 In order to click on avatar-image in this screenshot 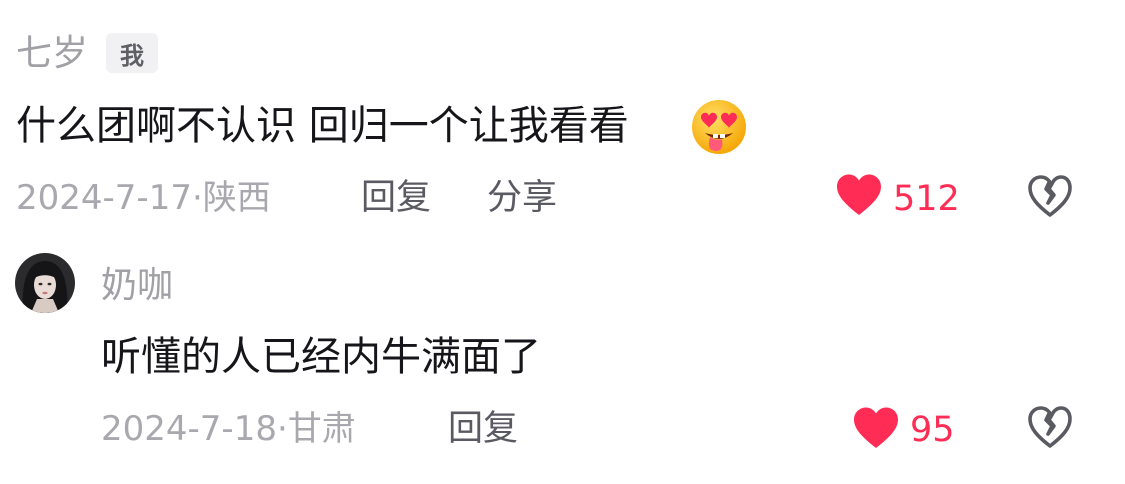, I will do `click(45, 283)`.